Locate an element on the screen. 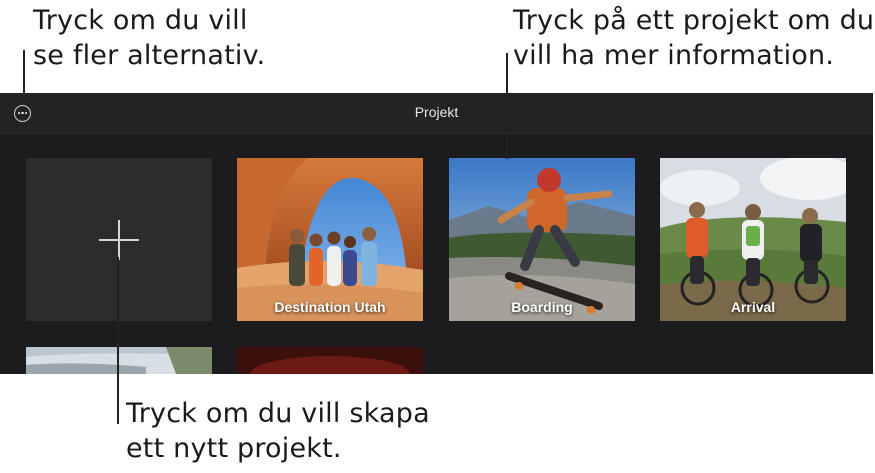 The image size is (875, 473). project-tile-arrival: Arrival is located at coordinates (753, 239).